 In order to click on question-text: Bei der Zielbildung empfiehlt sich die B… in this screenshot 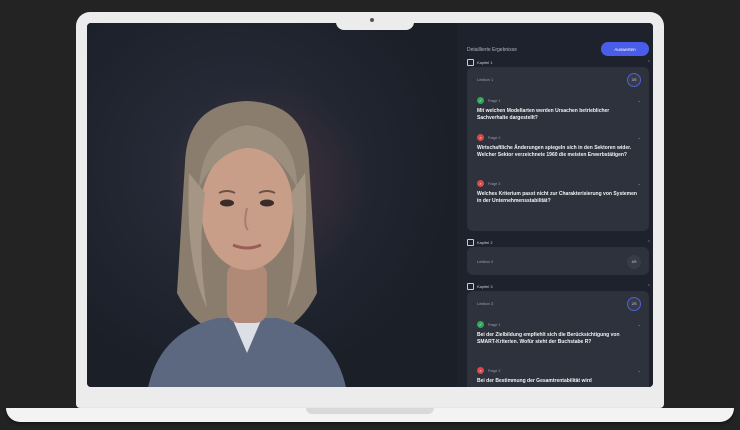, I will do `click(548, 338)`.